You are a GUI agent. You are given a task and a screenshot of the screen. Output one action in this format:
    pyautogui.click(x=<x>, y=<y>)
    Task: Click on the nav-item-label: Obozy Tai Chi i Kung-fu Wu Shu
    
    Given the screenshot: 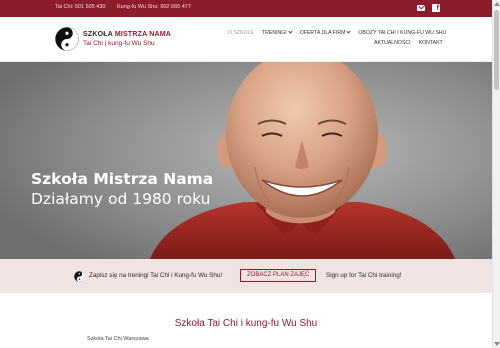 What is the action you would take?
    pyautogui.click(x=402, y=33)
    